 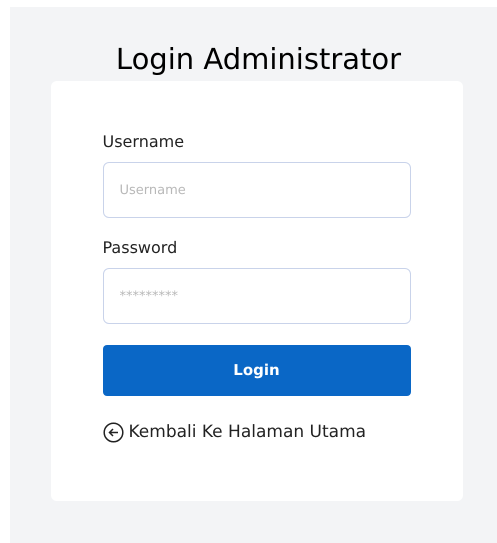 I want to click on input-field: *********, so click(x=256, y=296).